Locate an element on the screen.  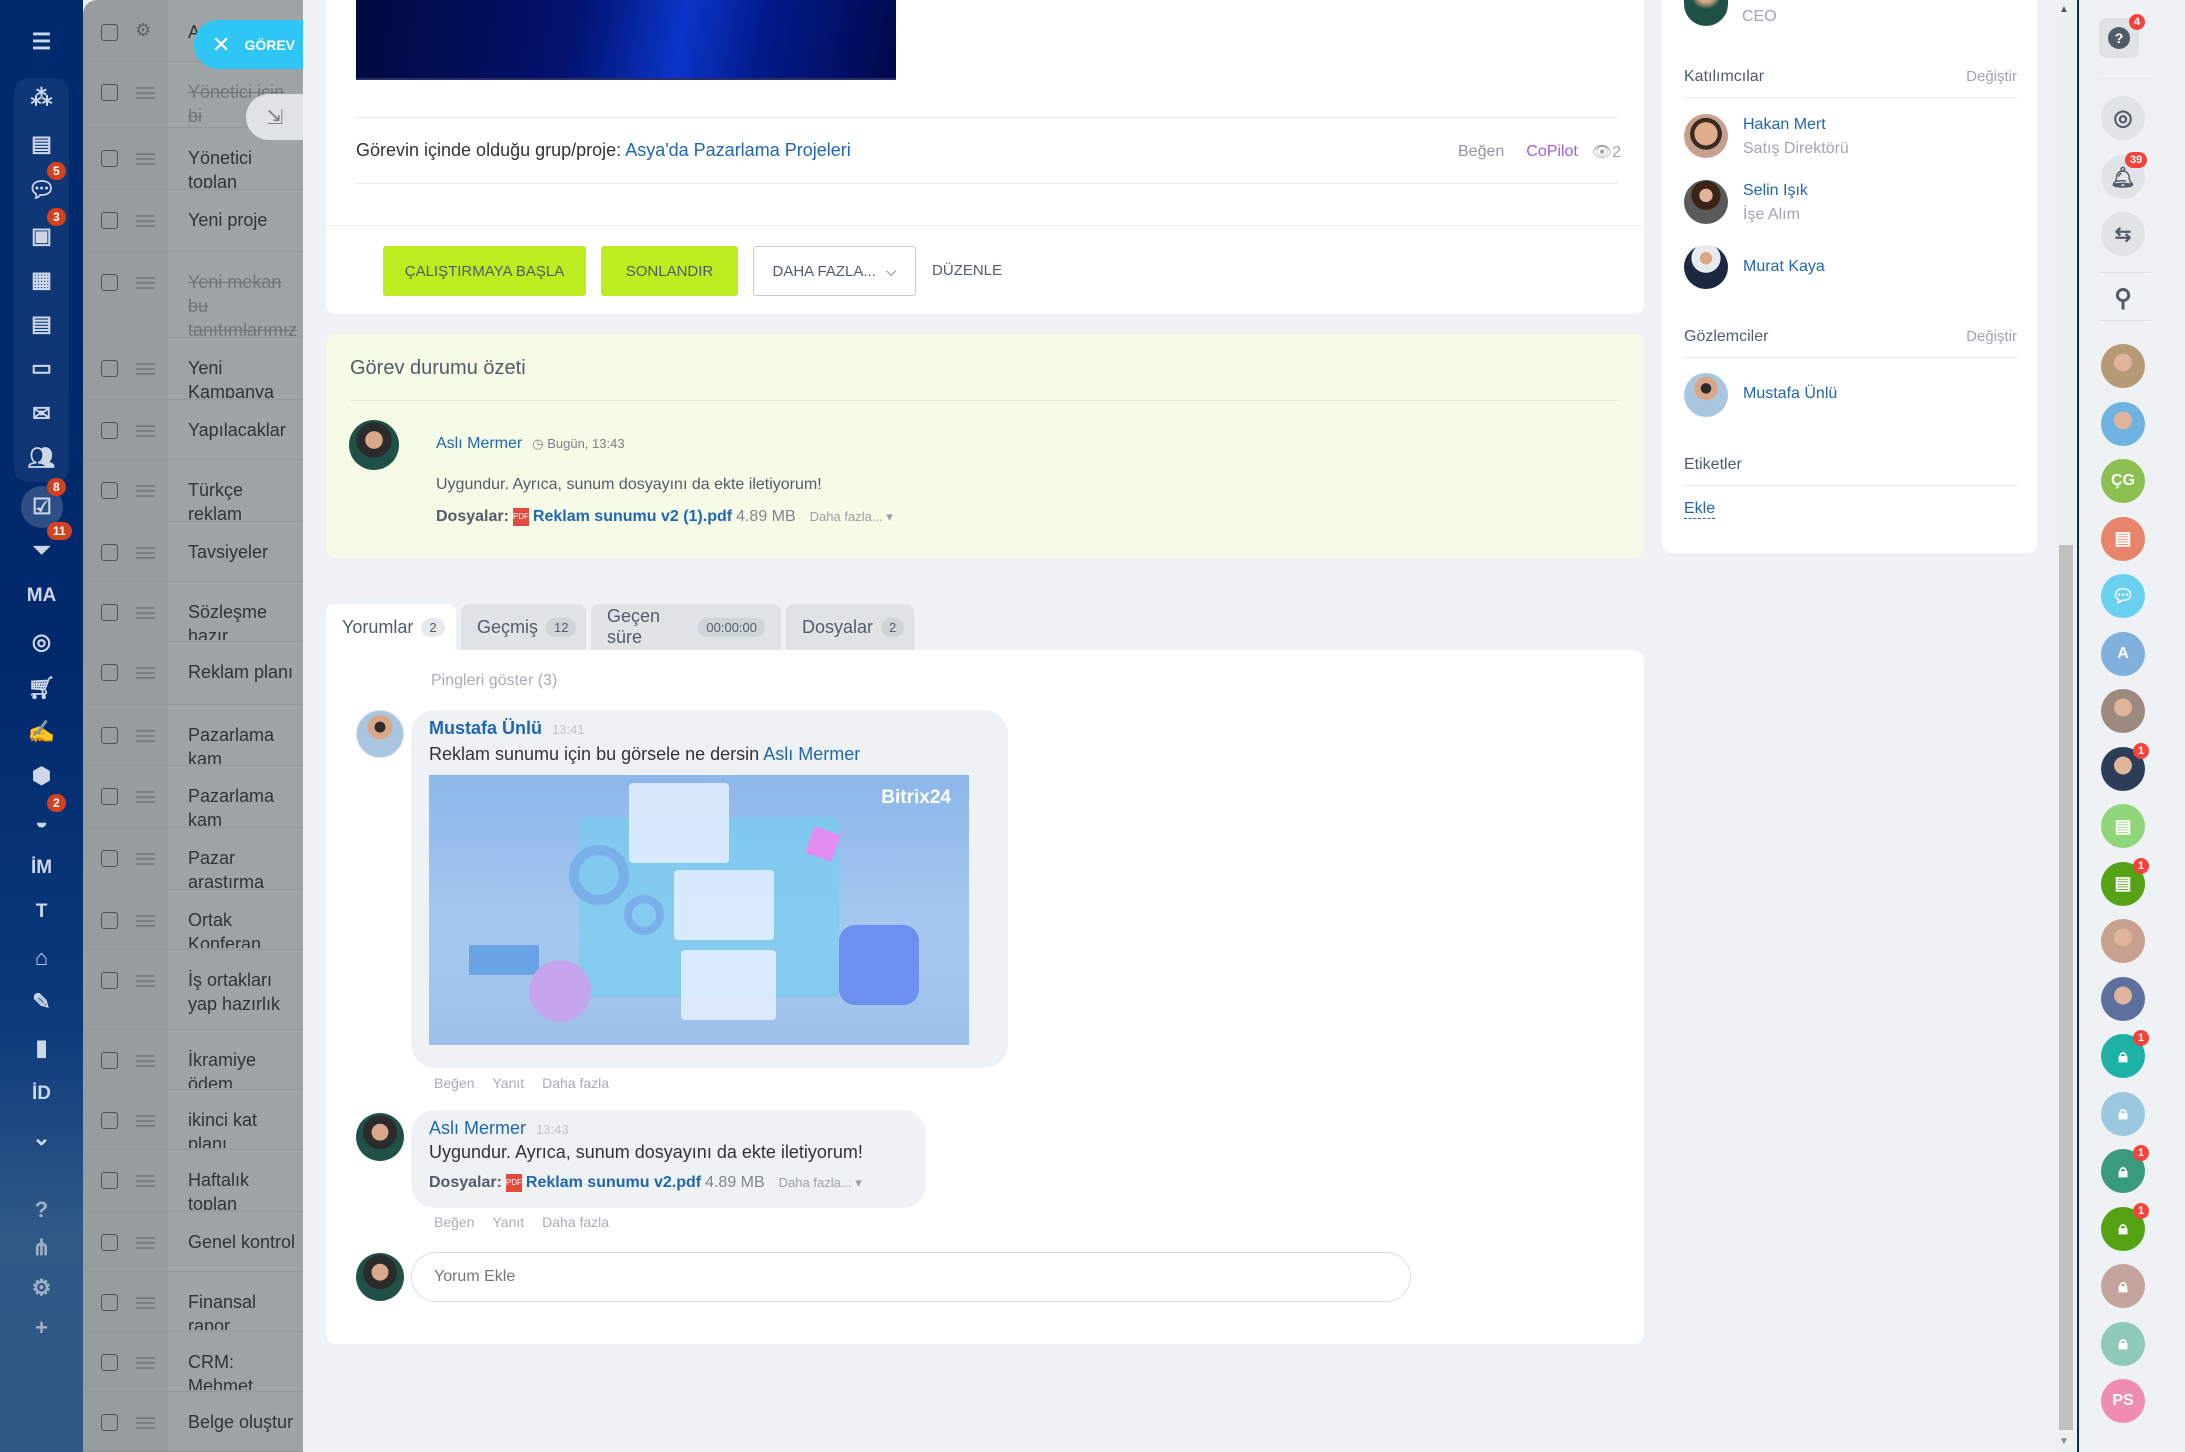
add-tag-link: Ekle is located at coordinates (1700, 509).